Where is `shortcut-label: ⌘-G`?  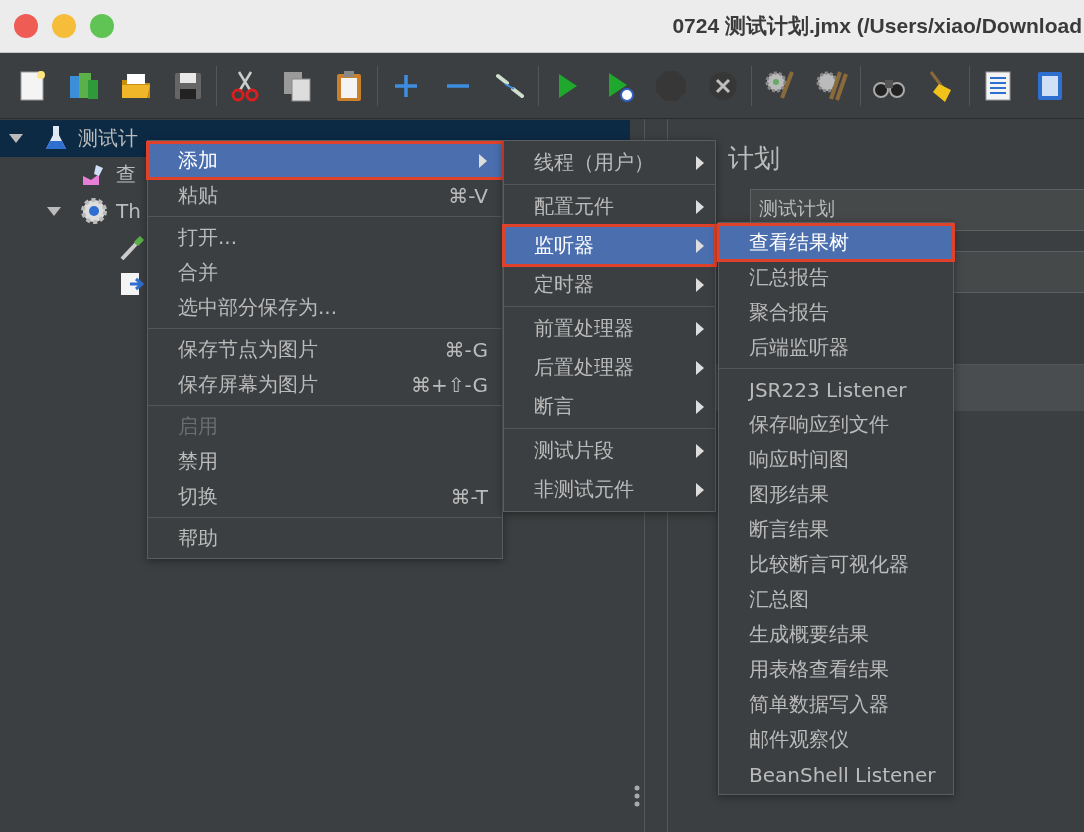 shortcut-label: ⌘-G is located at coordinates (466, 349).